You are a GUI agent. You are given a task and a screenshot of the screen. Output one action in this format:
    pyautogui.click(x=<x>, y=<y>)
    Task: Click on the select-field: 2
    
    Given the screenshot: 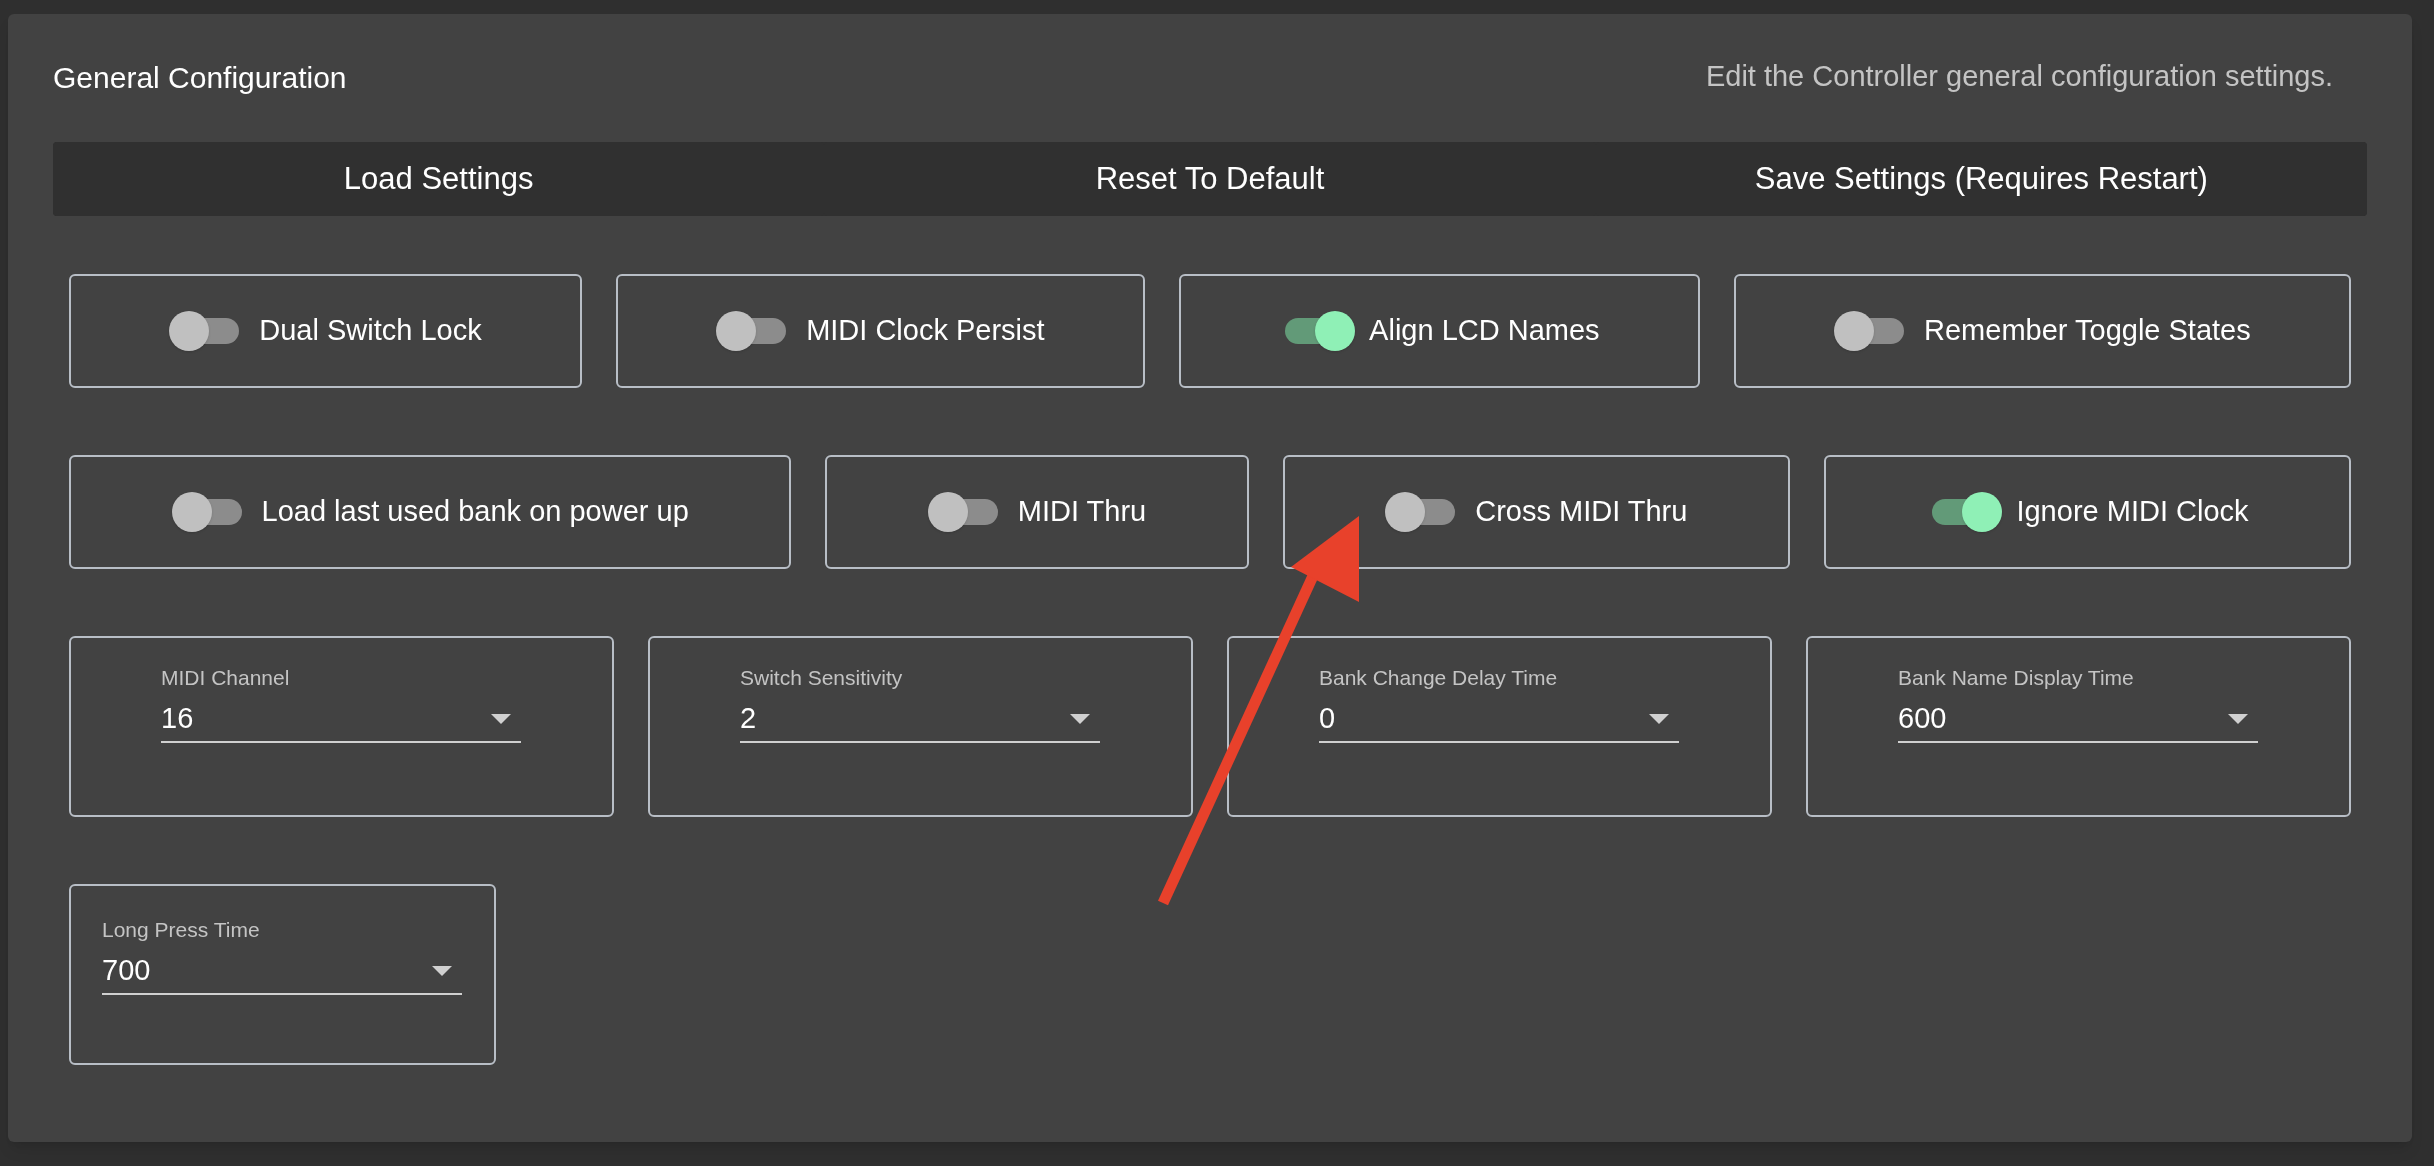 What is the action you would take?
    pyautogui.click(x=920, y=717)
    